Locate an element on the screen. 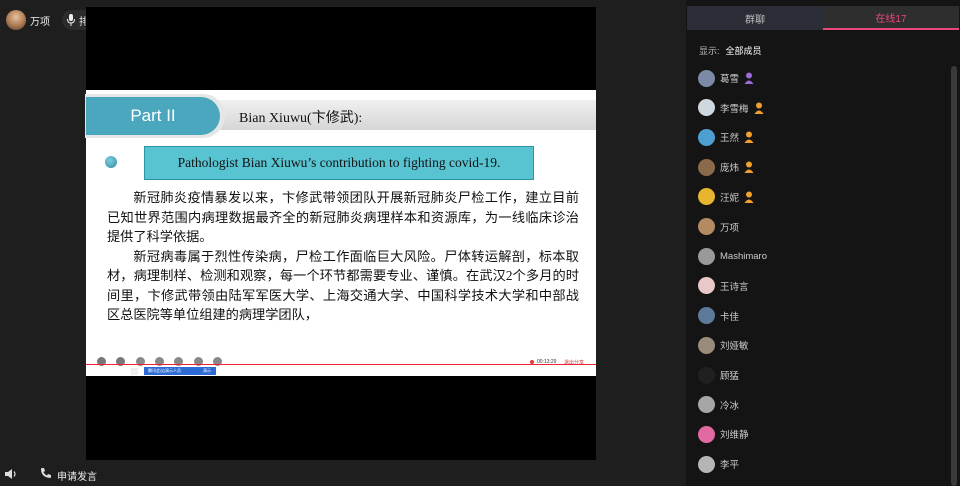 This screenshot has height=486, width=960. member-item: 冷冰 is located at coordinates (718, 405).